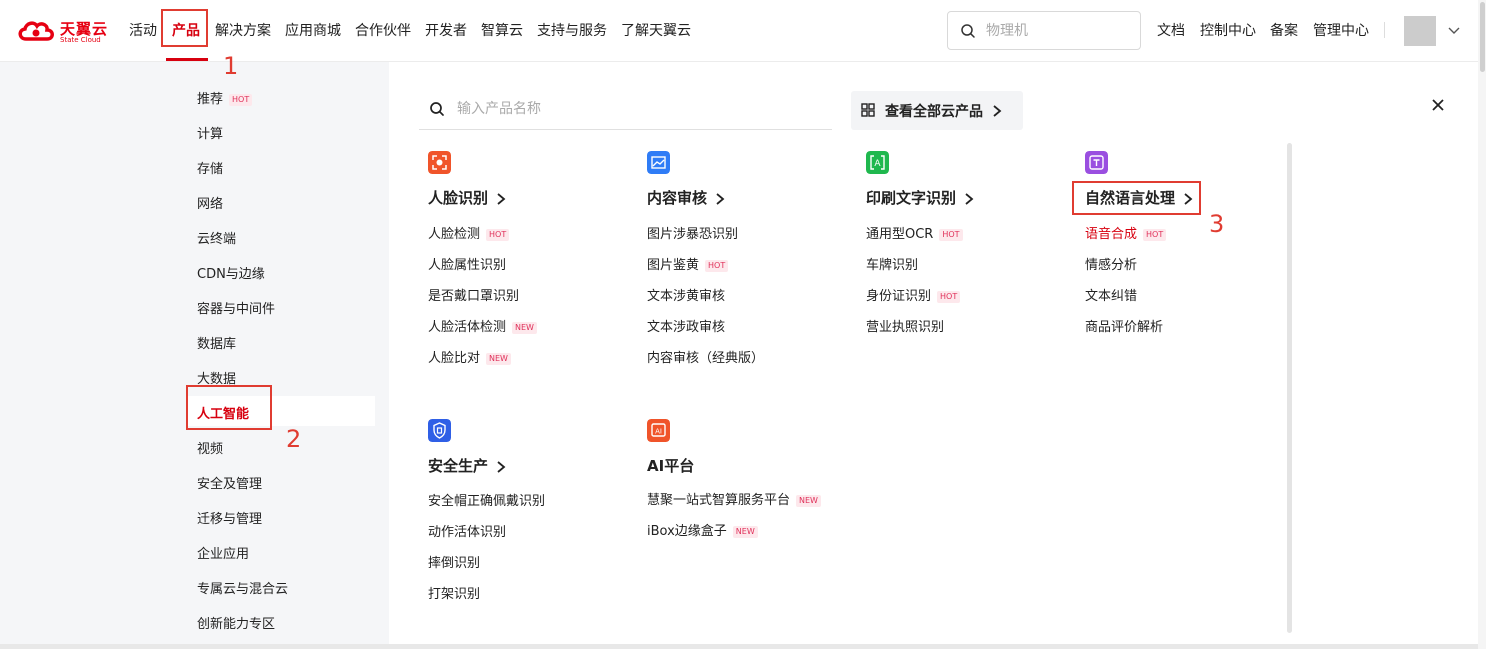 Image resolution: width=1486 pixels, height=649 pixels. What do you see at coordinates (1228, 30) in the screenshot?
I see `link-console: 控制中心` at bounding box center [1228, 30].